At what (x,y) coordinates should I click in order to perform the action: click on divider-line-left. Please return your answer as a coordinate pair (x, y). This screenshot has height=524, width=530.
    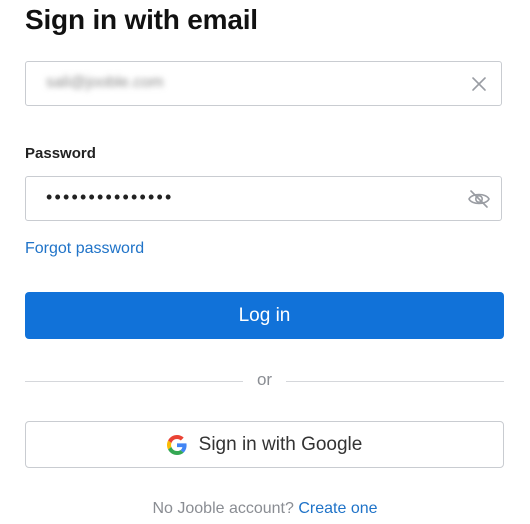
    Looking at the image, I should click on (134, 381).